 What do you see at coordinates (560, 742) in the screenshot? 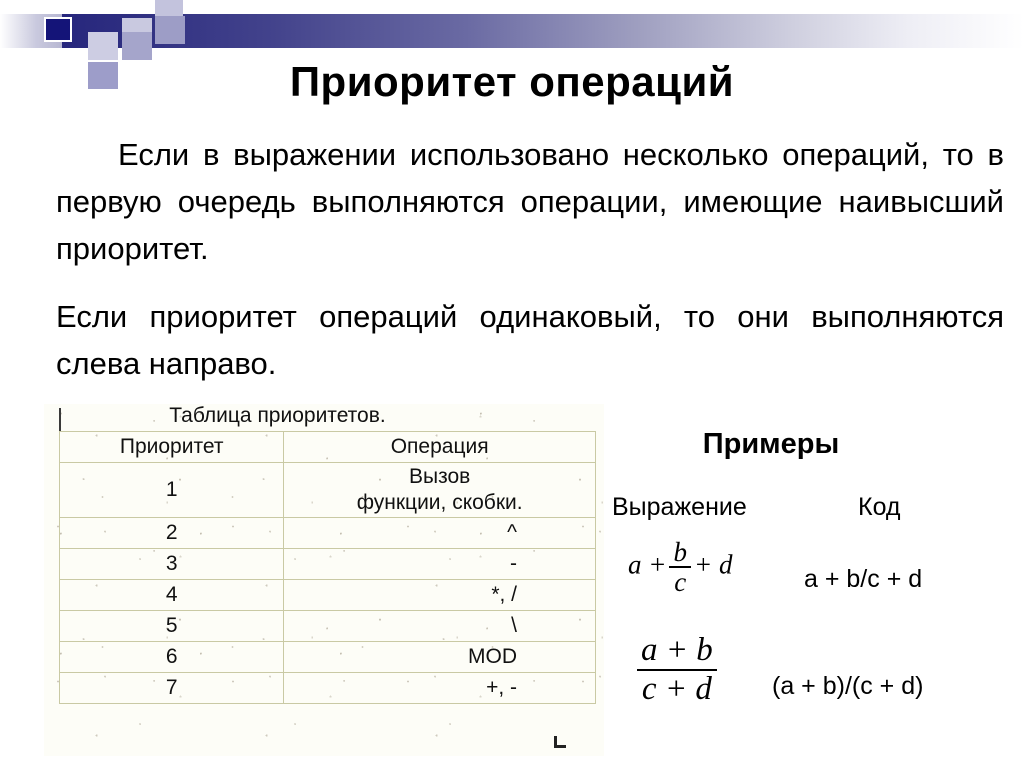
I see `table-edge-mark-bottom-right` at bounding box center [560, 742].